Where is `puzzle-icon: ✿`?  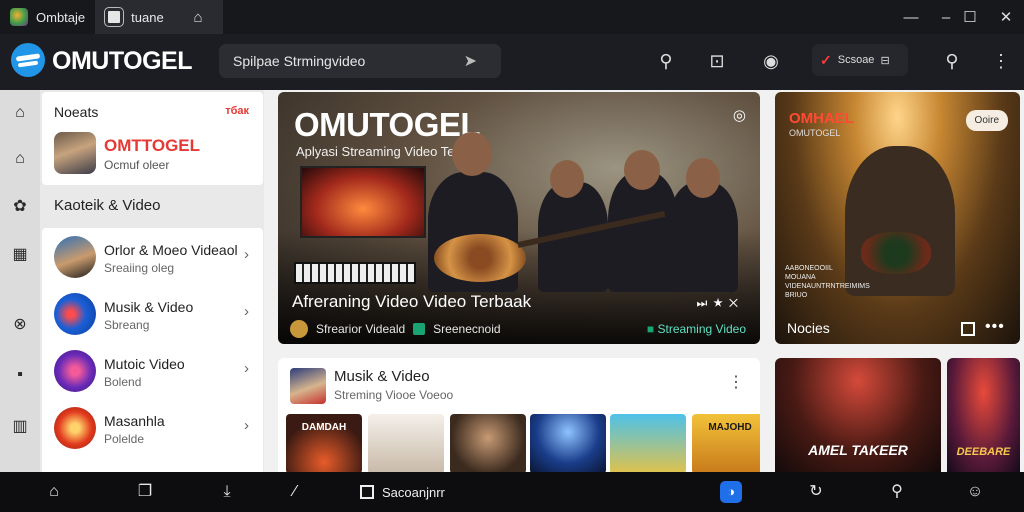 puzzle-icon: ✿ is located at coordinates (20, 207).